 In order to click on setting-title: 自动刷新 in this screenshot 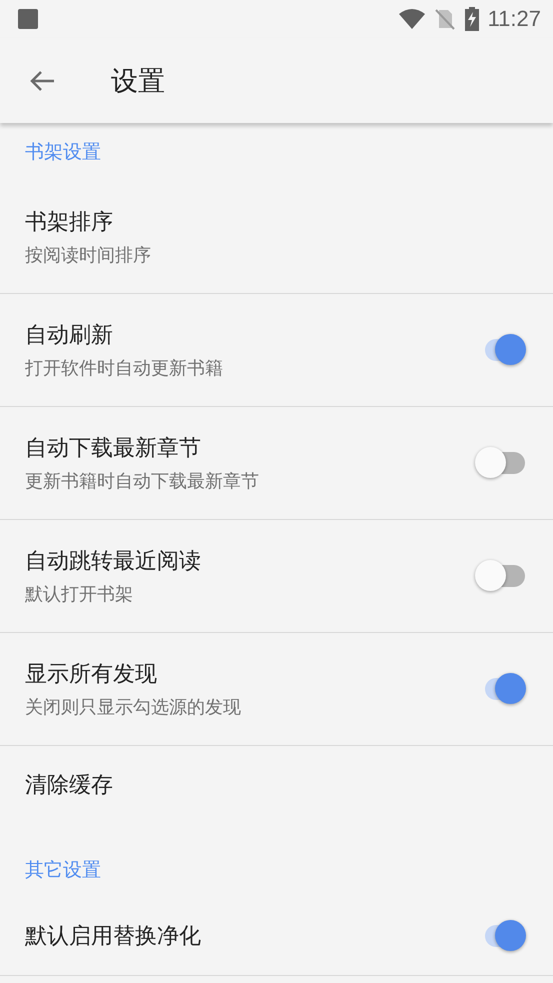, I will do `click(69, 336)`.